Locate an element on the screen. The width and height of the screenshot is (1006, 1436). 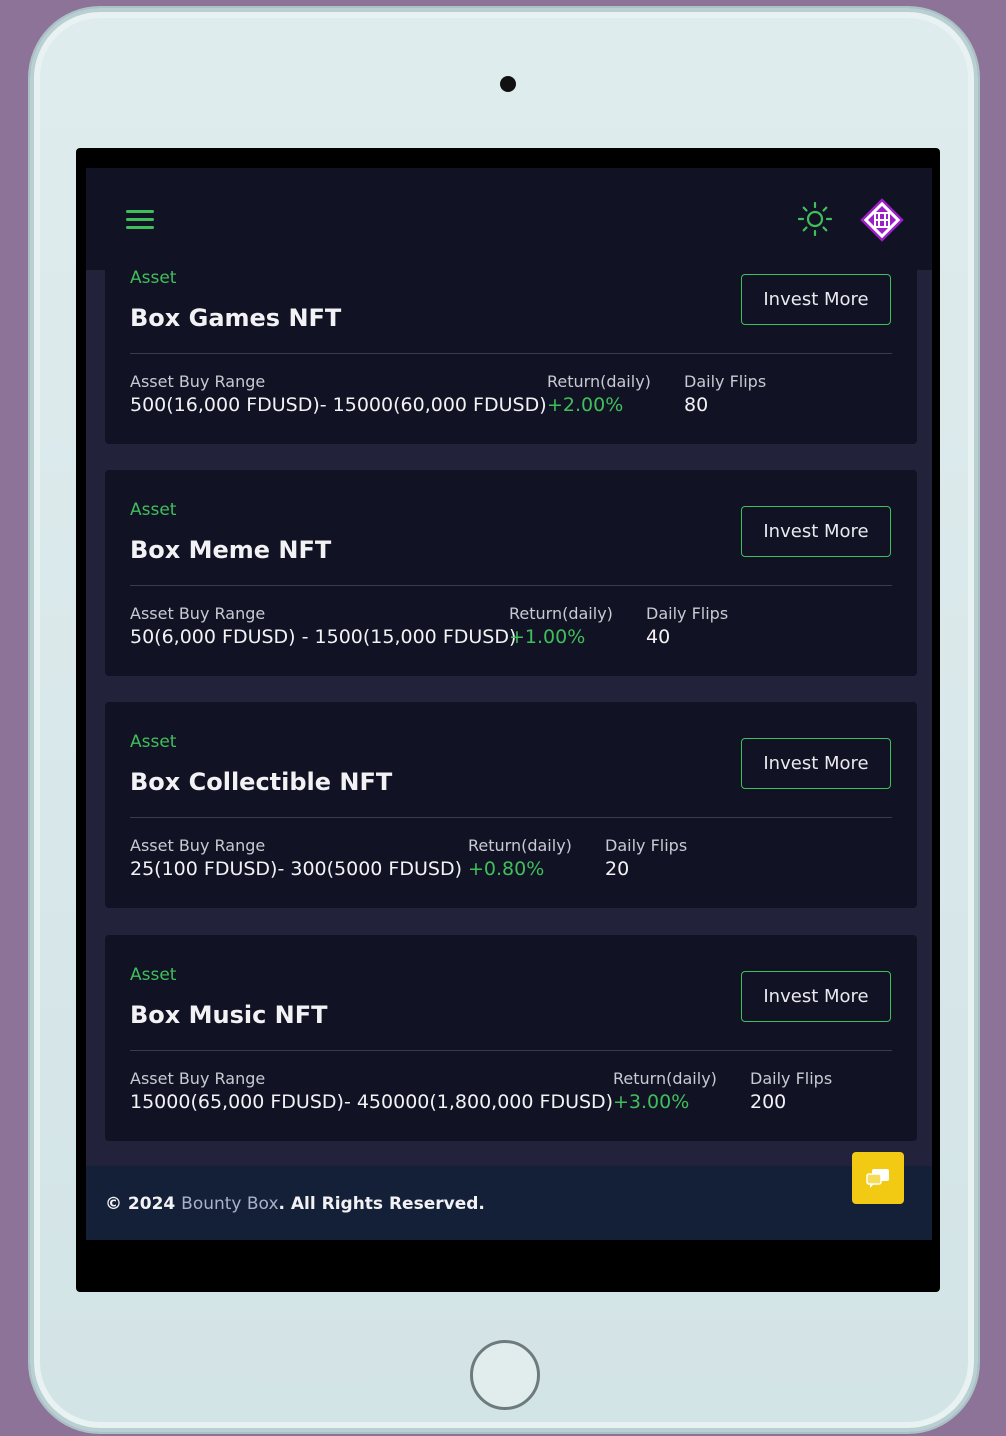
chat-button is located at coordinates (878, 1178).